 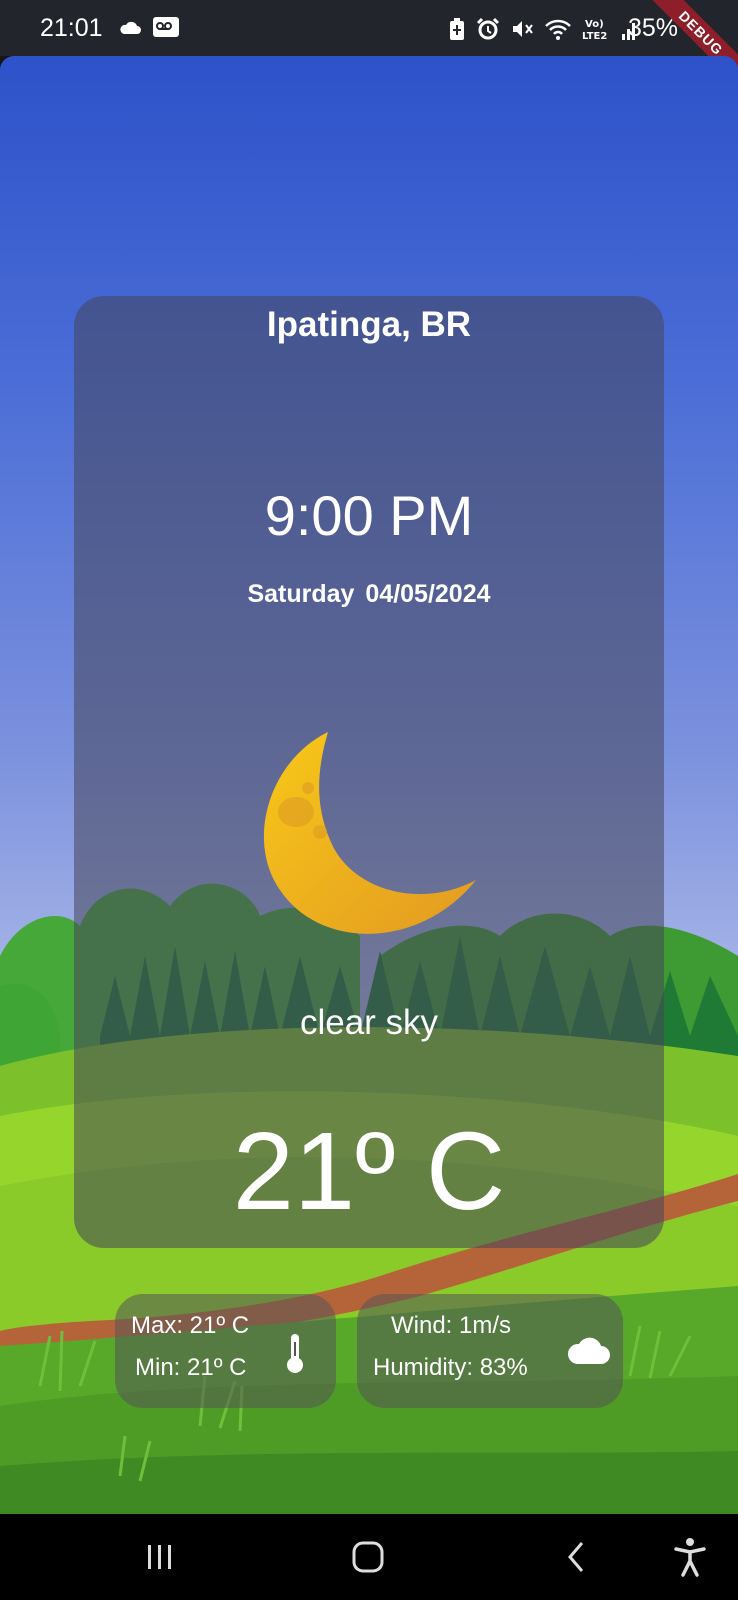 What do you see at coordinates (450, 1367) in the screenshot?
I see `humidity: Humidity: 83%` at bounding box center [450, 1367].